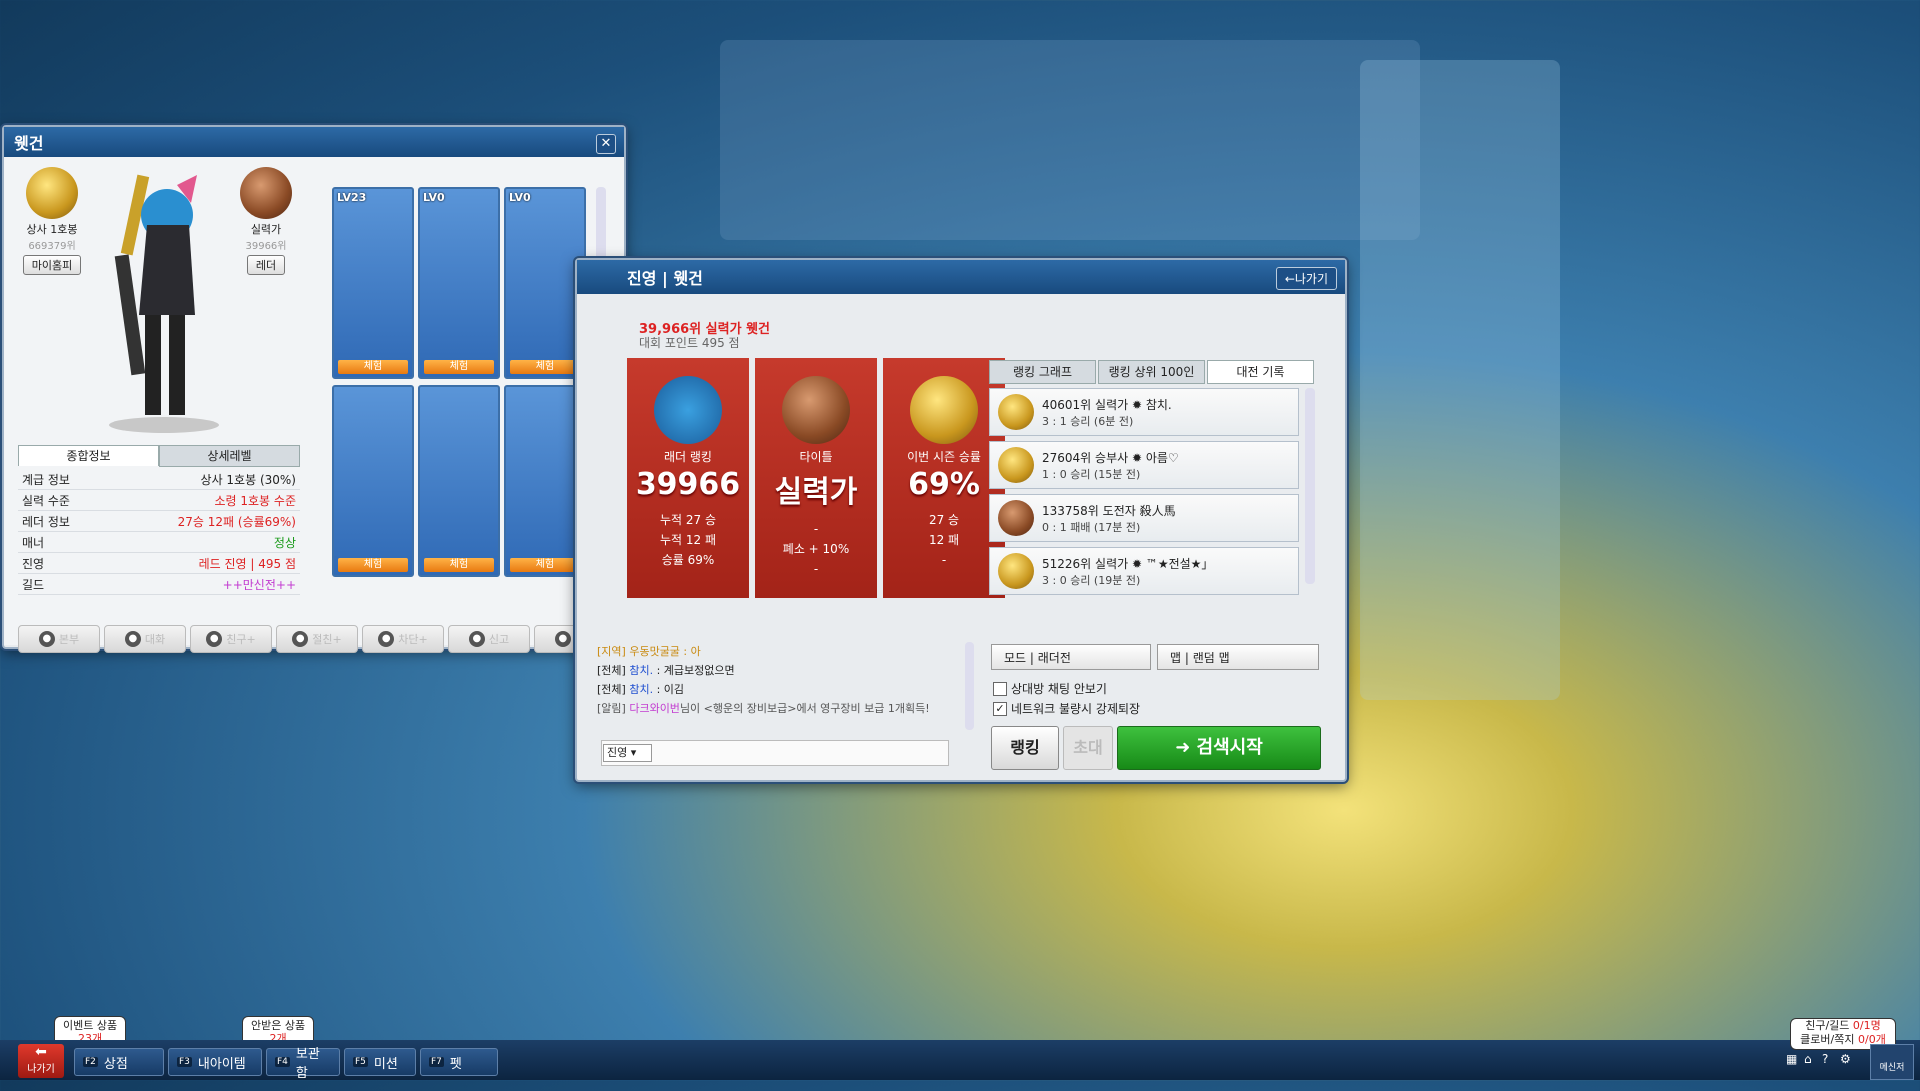 The image size is (1920, 1091). I want to click on opt-kick-bad-network: ✓ 네트워크 불량시 강제퇴장, so click(1066, 708).